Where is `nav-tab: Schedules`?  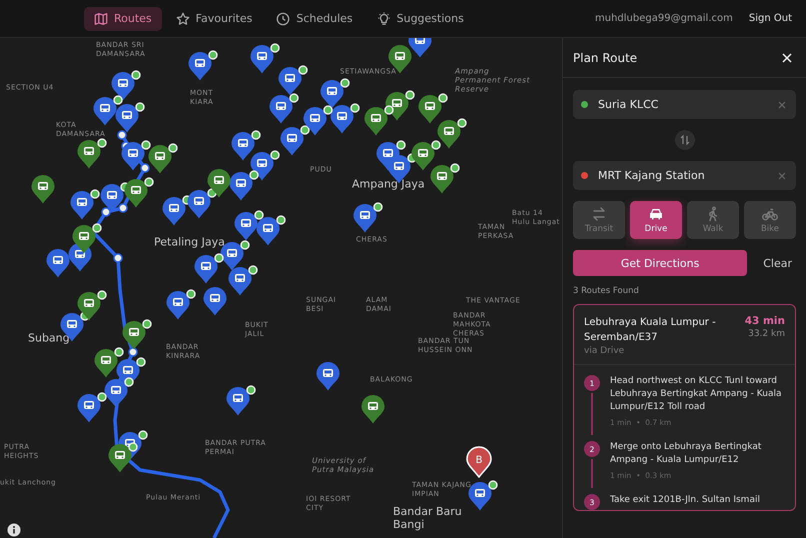
nav-tab: Schedules is located at coordinates (314, 18).